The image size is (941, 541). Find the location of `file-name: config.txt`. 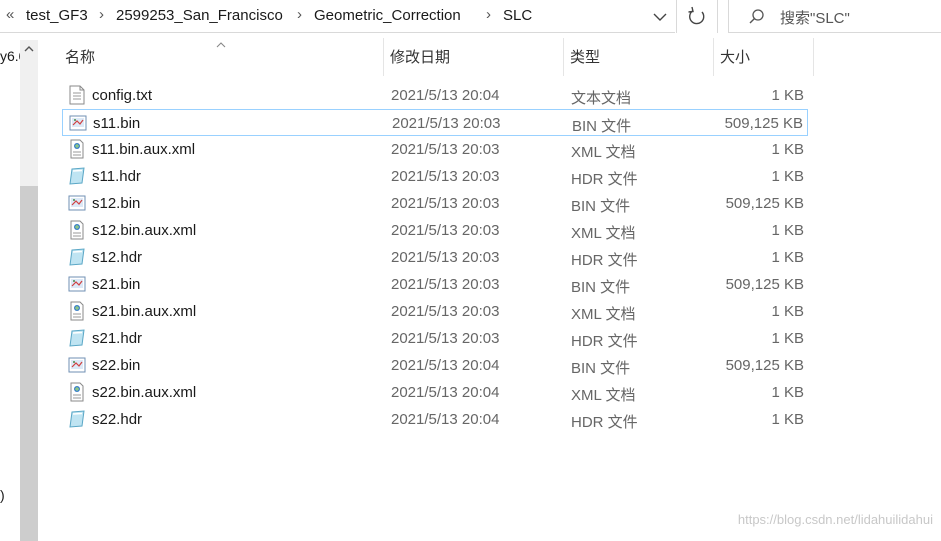

file-name: config.txt is located at coordinates (122, 95).